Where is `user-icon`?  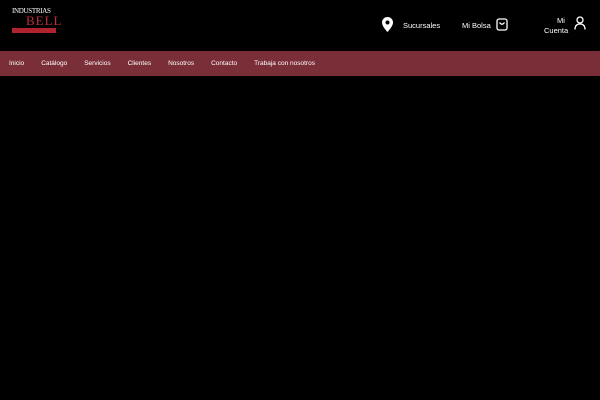
user-icon is located at coordinates (580, 23).